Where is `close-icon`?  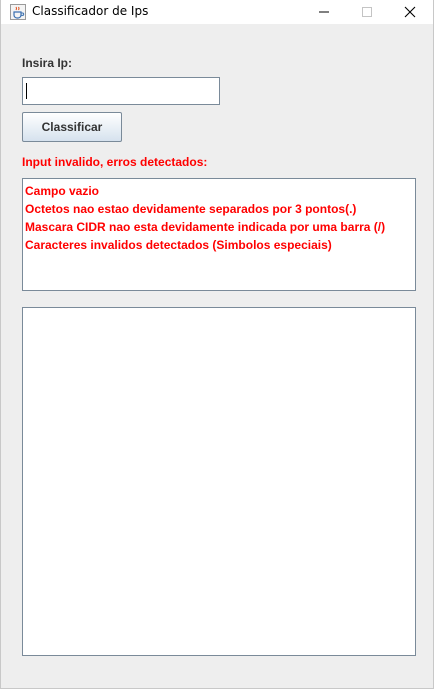 close-icon is located at coordinates (410, 12).